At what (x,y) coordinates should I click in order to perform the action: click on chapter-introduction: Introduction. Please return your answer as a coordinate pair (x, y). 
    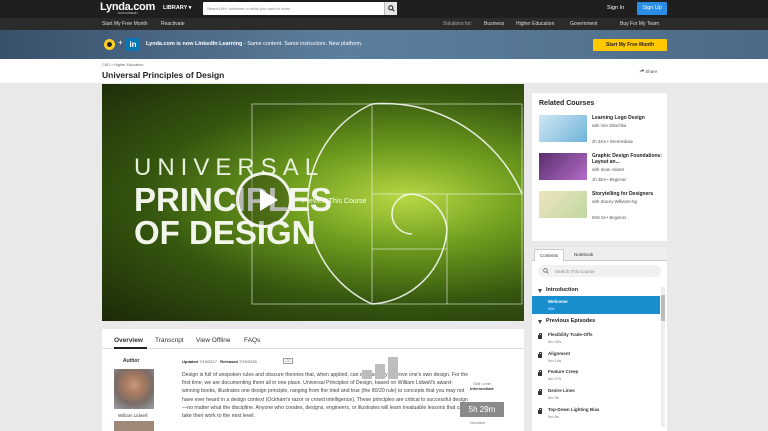
    Looking at the image, I should click on (596, 291).